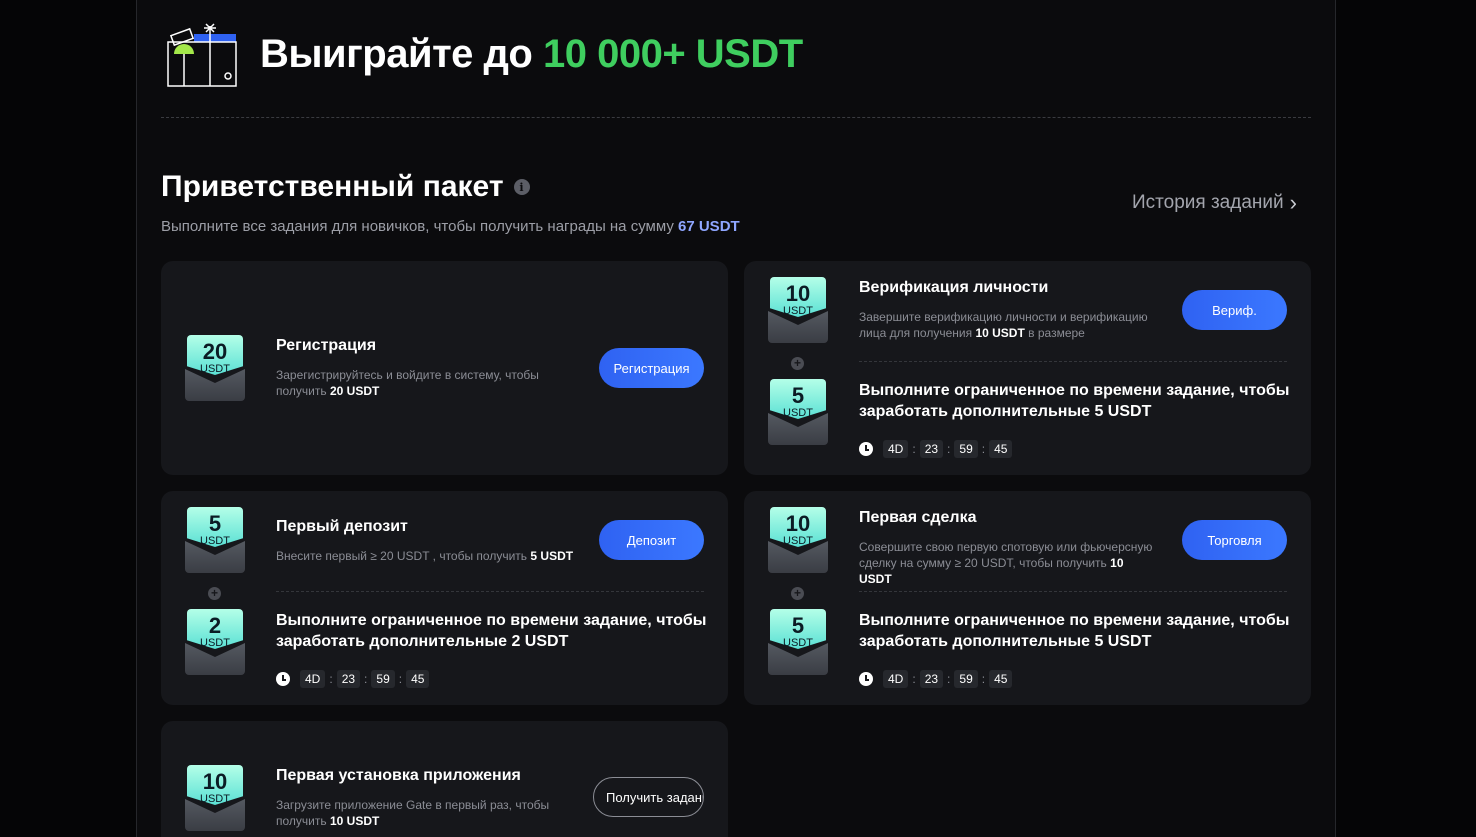 The width and height of the screenshot is (1476, 837). What do you see at coordinates (215, 368) in the screenshot?
I see `reward-badge: 20 USDT` at bounding box center [215, 368].